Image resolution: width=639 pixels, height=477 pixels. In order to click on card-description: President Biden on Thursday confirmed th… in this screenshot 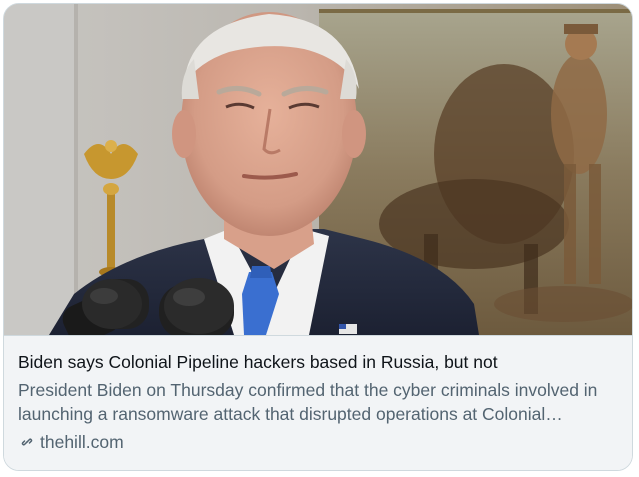, I will do `click(308, 402)`.